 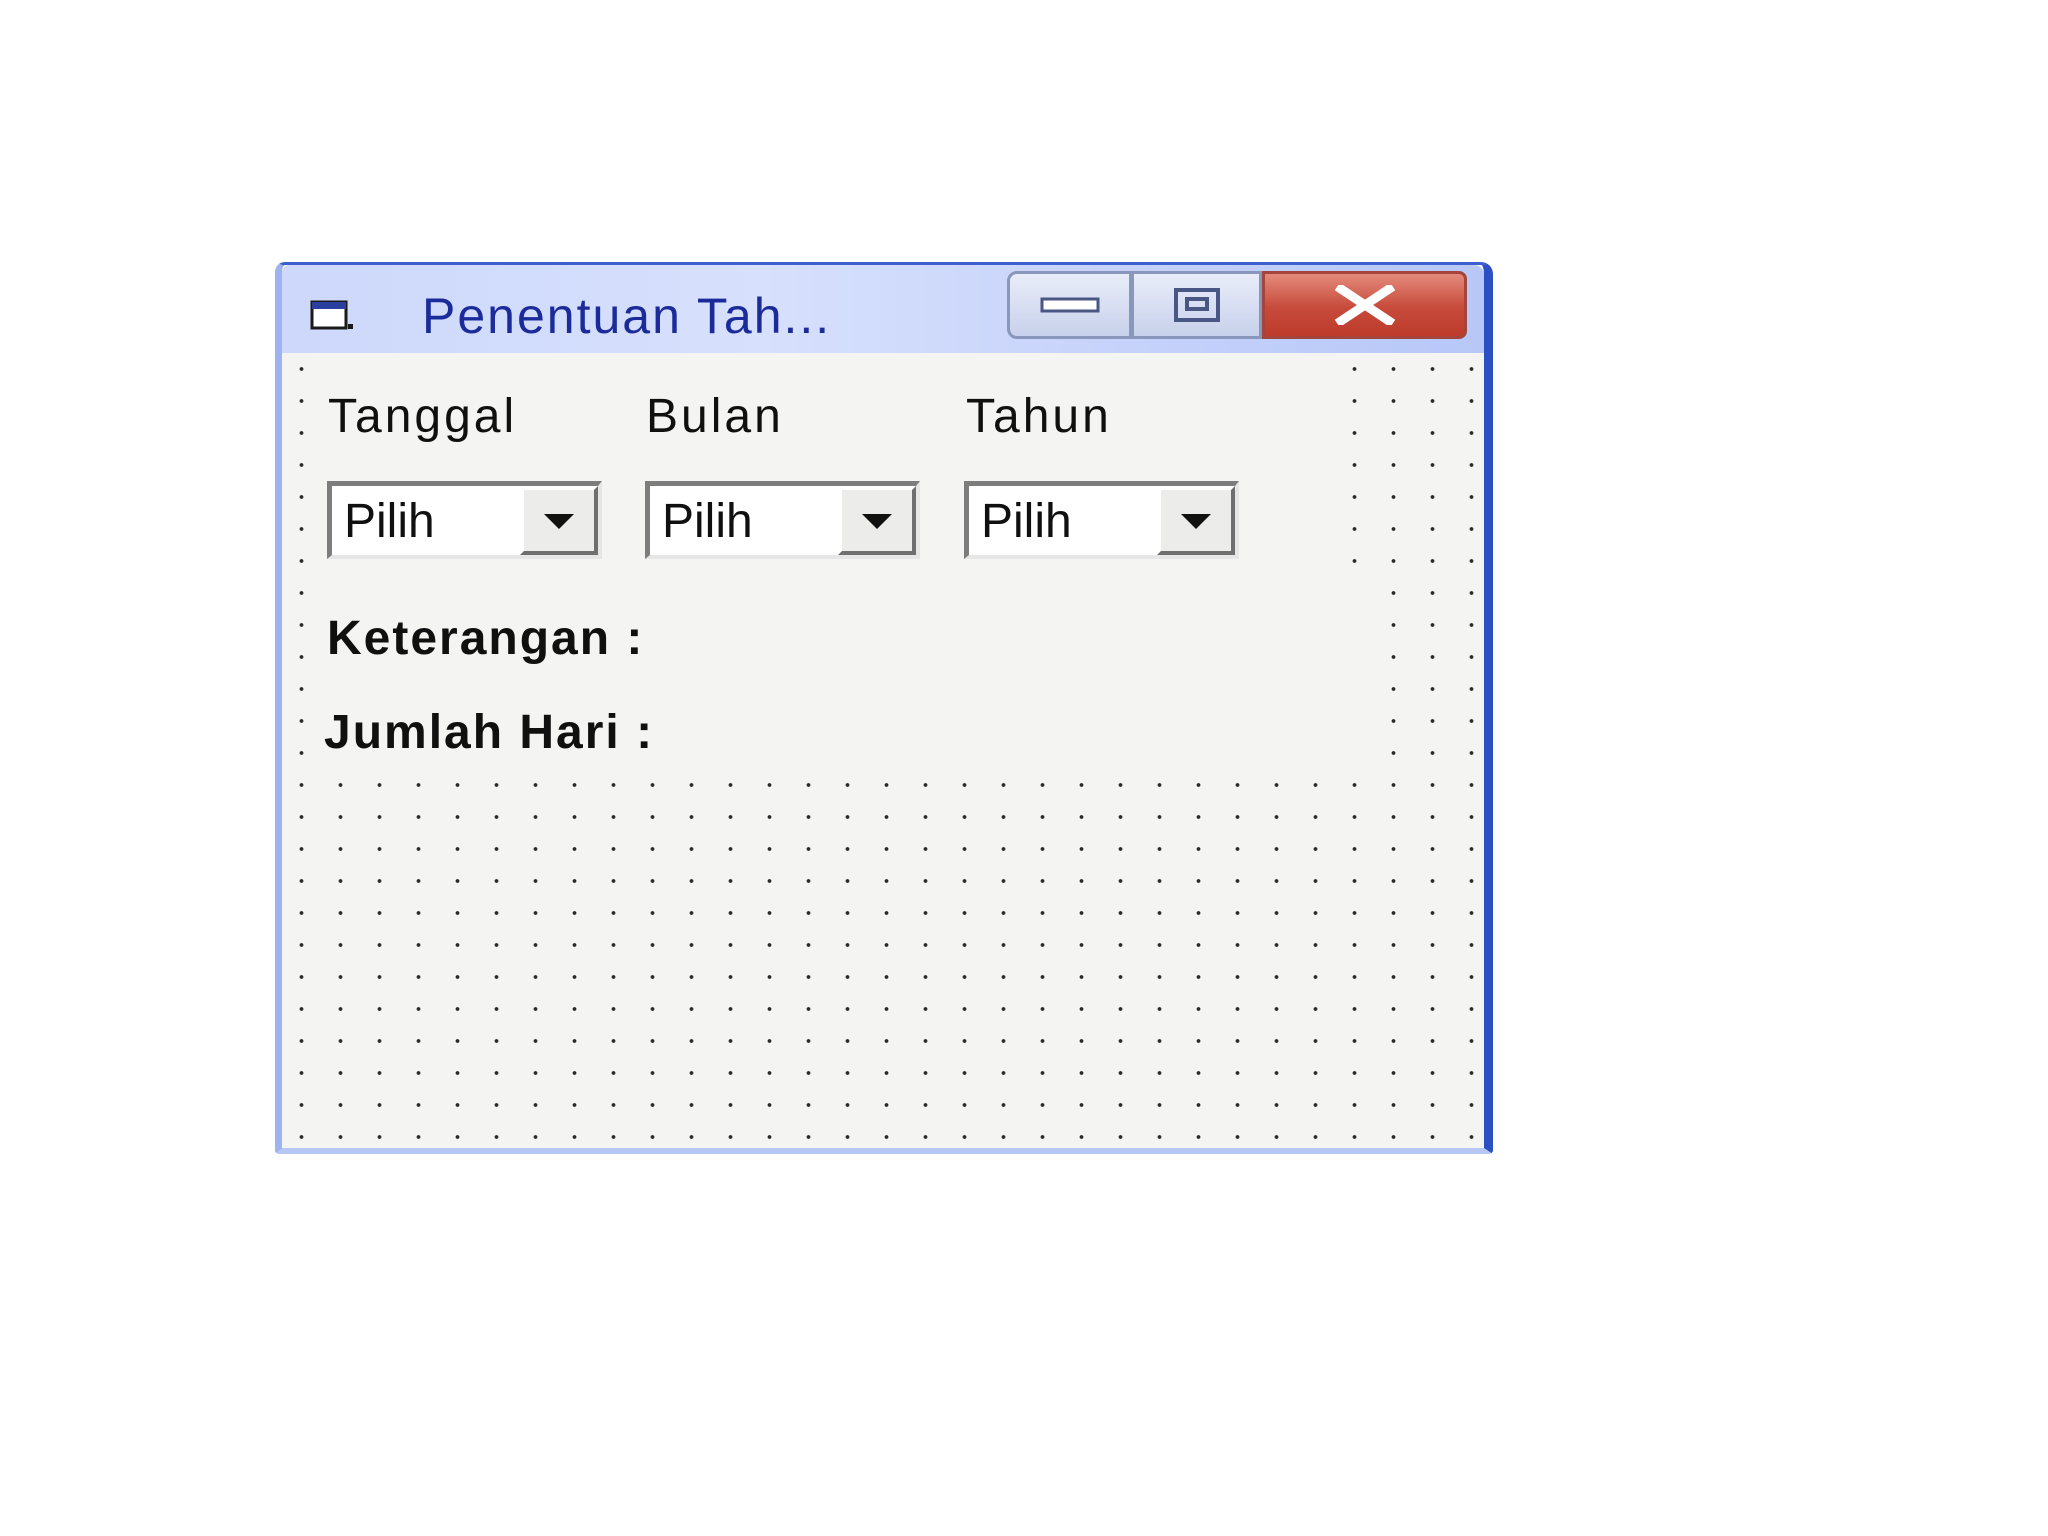 I want to click on form-window-icon, so click(x=331, y=315).